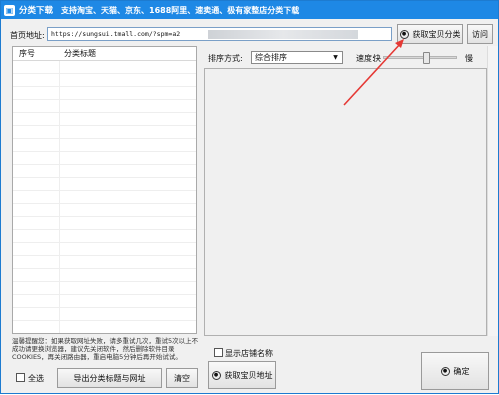  What do you see at coordinates (420, 58) in the screenshot?
I see `speed-slider` at bounding box center [420, 58].